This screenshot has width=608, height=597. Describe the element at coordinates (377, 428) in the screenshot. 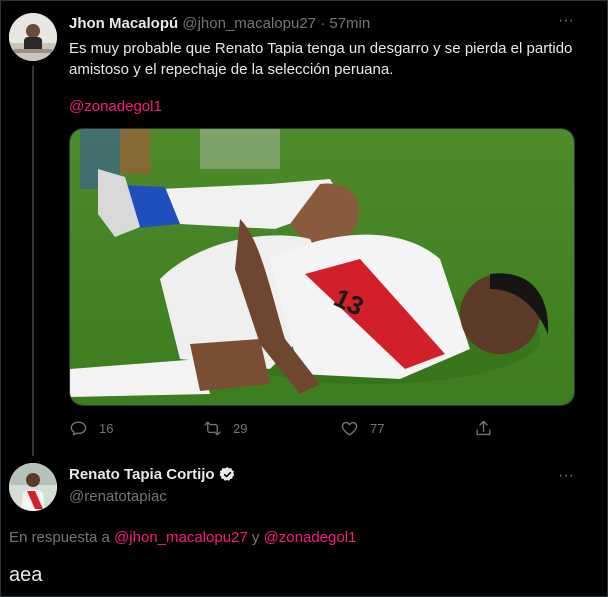

I see `like-count: 77` at that location.